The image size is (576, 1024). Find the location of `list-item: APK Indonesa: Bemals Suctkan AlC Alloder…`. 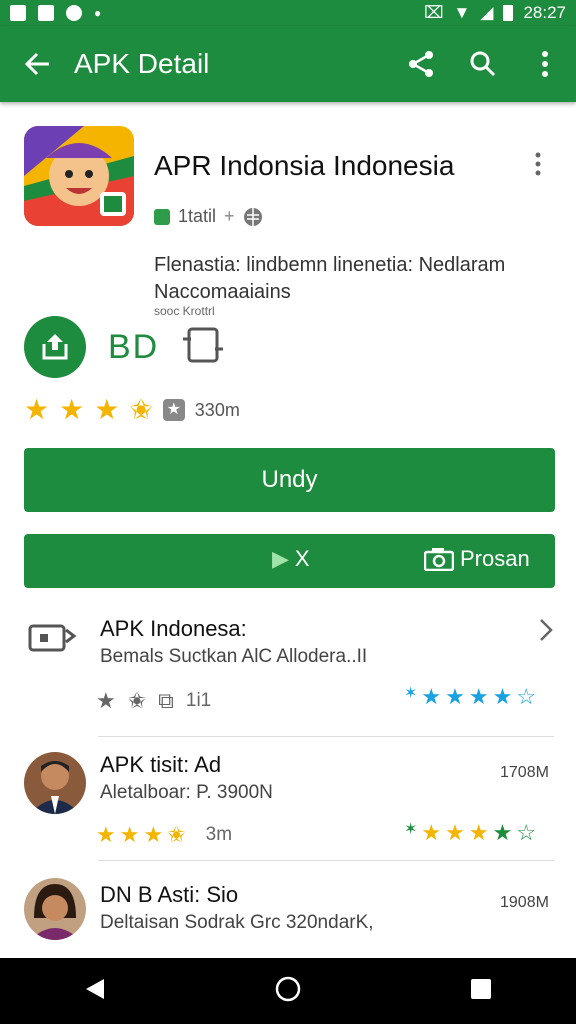

list-item: APK Indonesa: Bemals Suctkan AlC Alloder… is located at coordinates (288, 674).